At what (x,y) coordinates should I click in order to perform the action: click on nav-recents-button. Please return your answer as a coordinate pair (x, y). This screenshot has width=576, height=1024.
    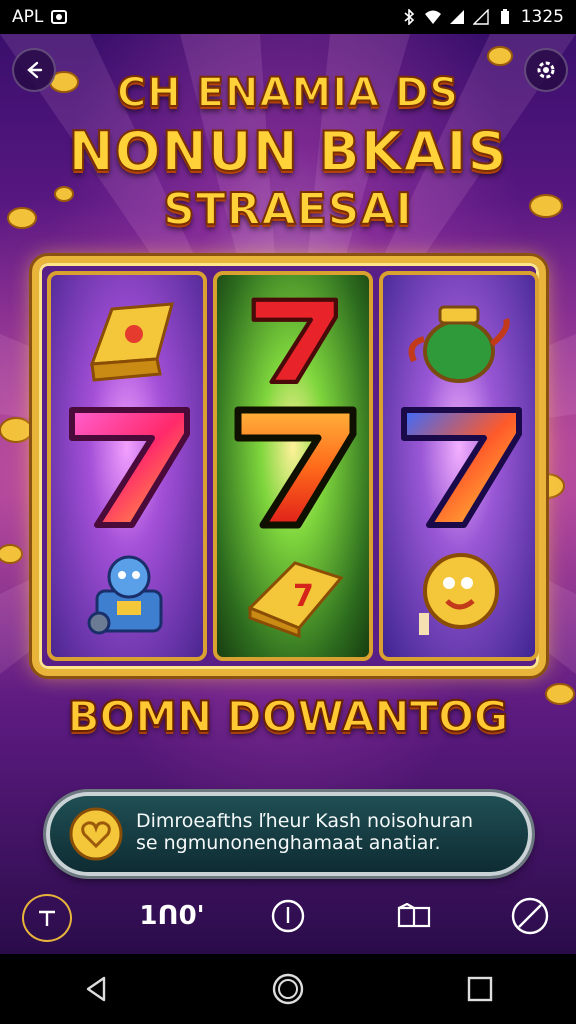
    Looking at the image, I should click on (480, 989).